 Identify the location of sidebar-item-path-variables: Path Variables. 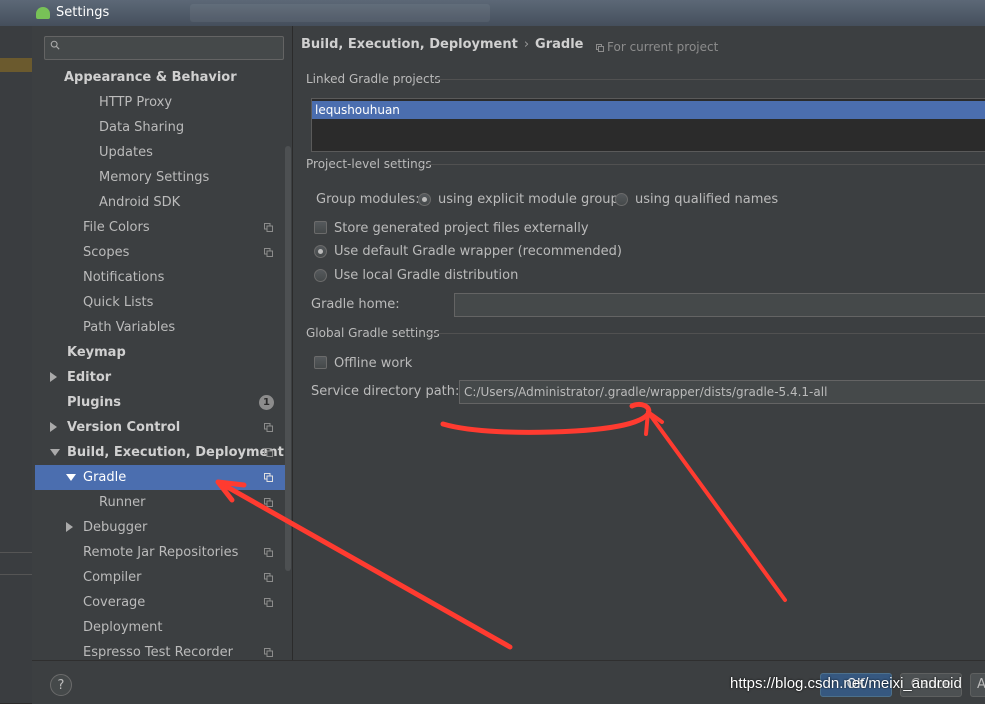
(161, 327).